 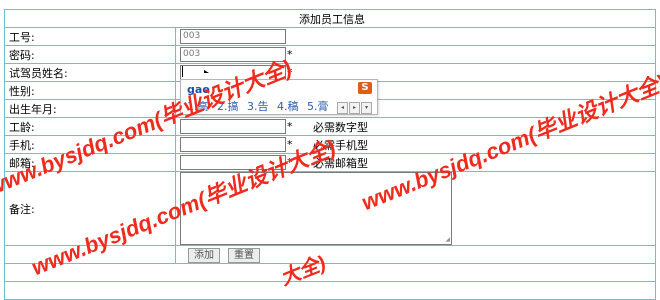 What do you see at coordinates (90, 208) in the screenshot?
I see `remark-label: 备注:` at bounding box center [90, 208].